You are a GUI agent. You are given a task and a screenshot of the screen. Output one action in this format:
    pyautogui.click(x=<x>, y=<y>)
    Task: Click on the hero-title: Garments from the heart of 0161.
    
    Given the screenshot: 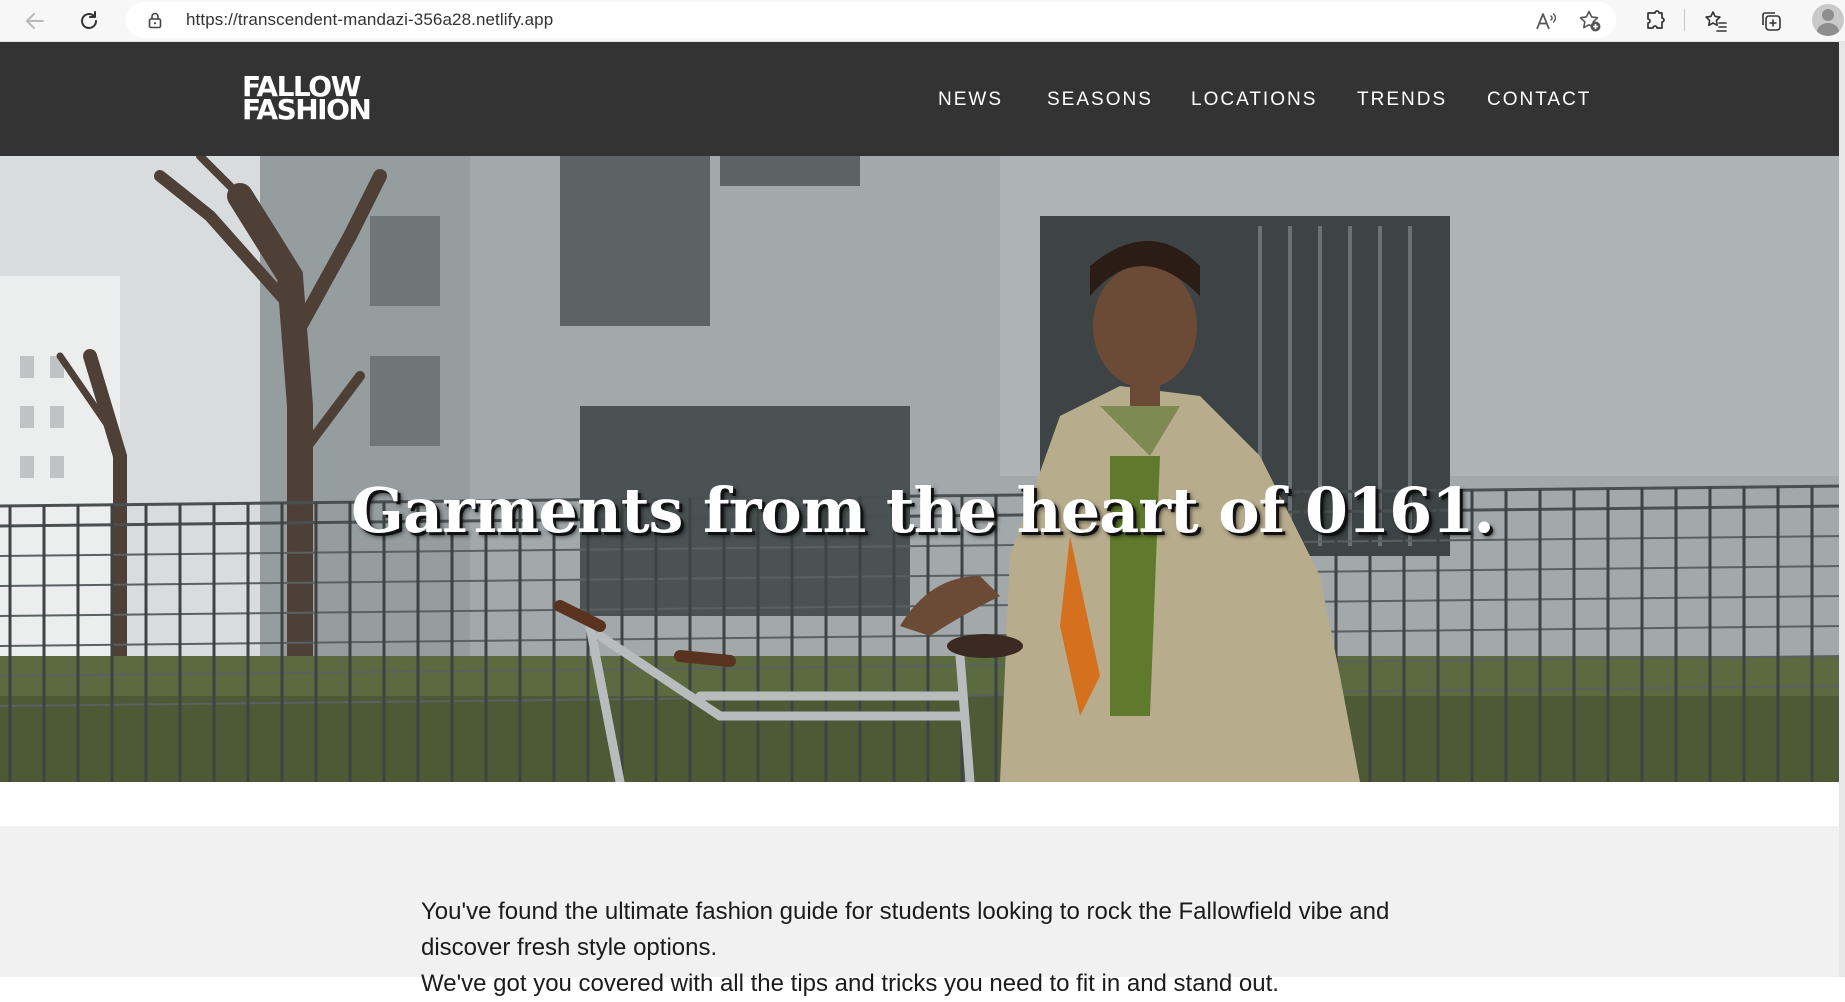 What is the action you would take?
    pyautogui.click(x=922, y=510)
    